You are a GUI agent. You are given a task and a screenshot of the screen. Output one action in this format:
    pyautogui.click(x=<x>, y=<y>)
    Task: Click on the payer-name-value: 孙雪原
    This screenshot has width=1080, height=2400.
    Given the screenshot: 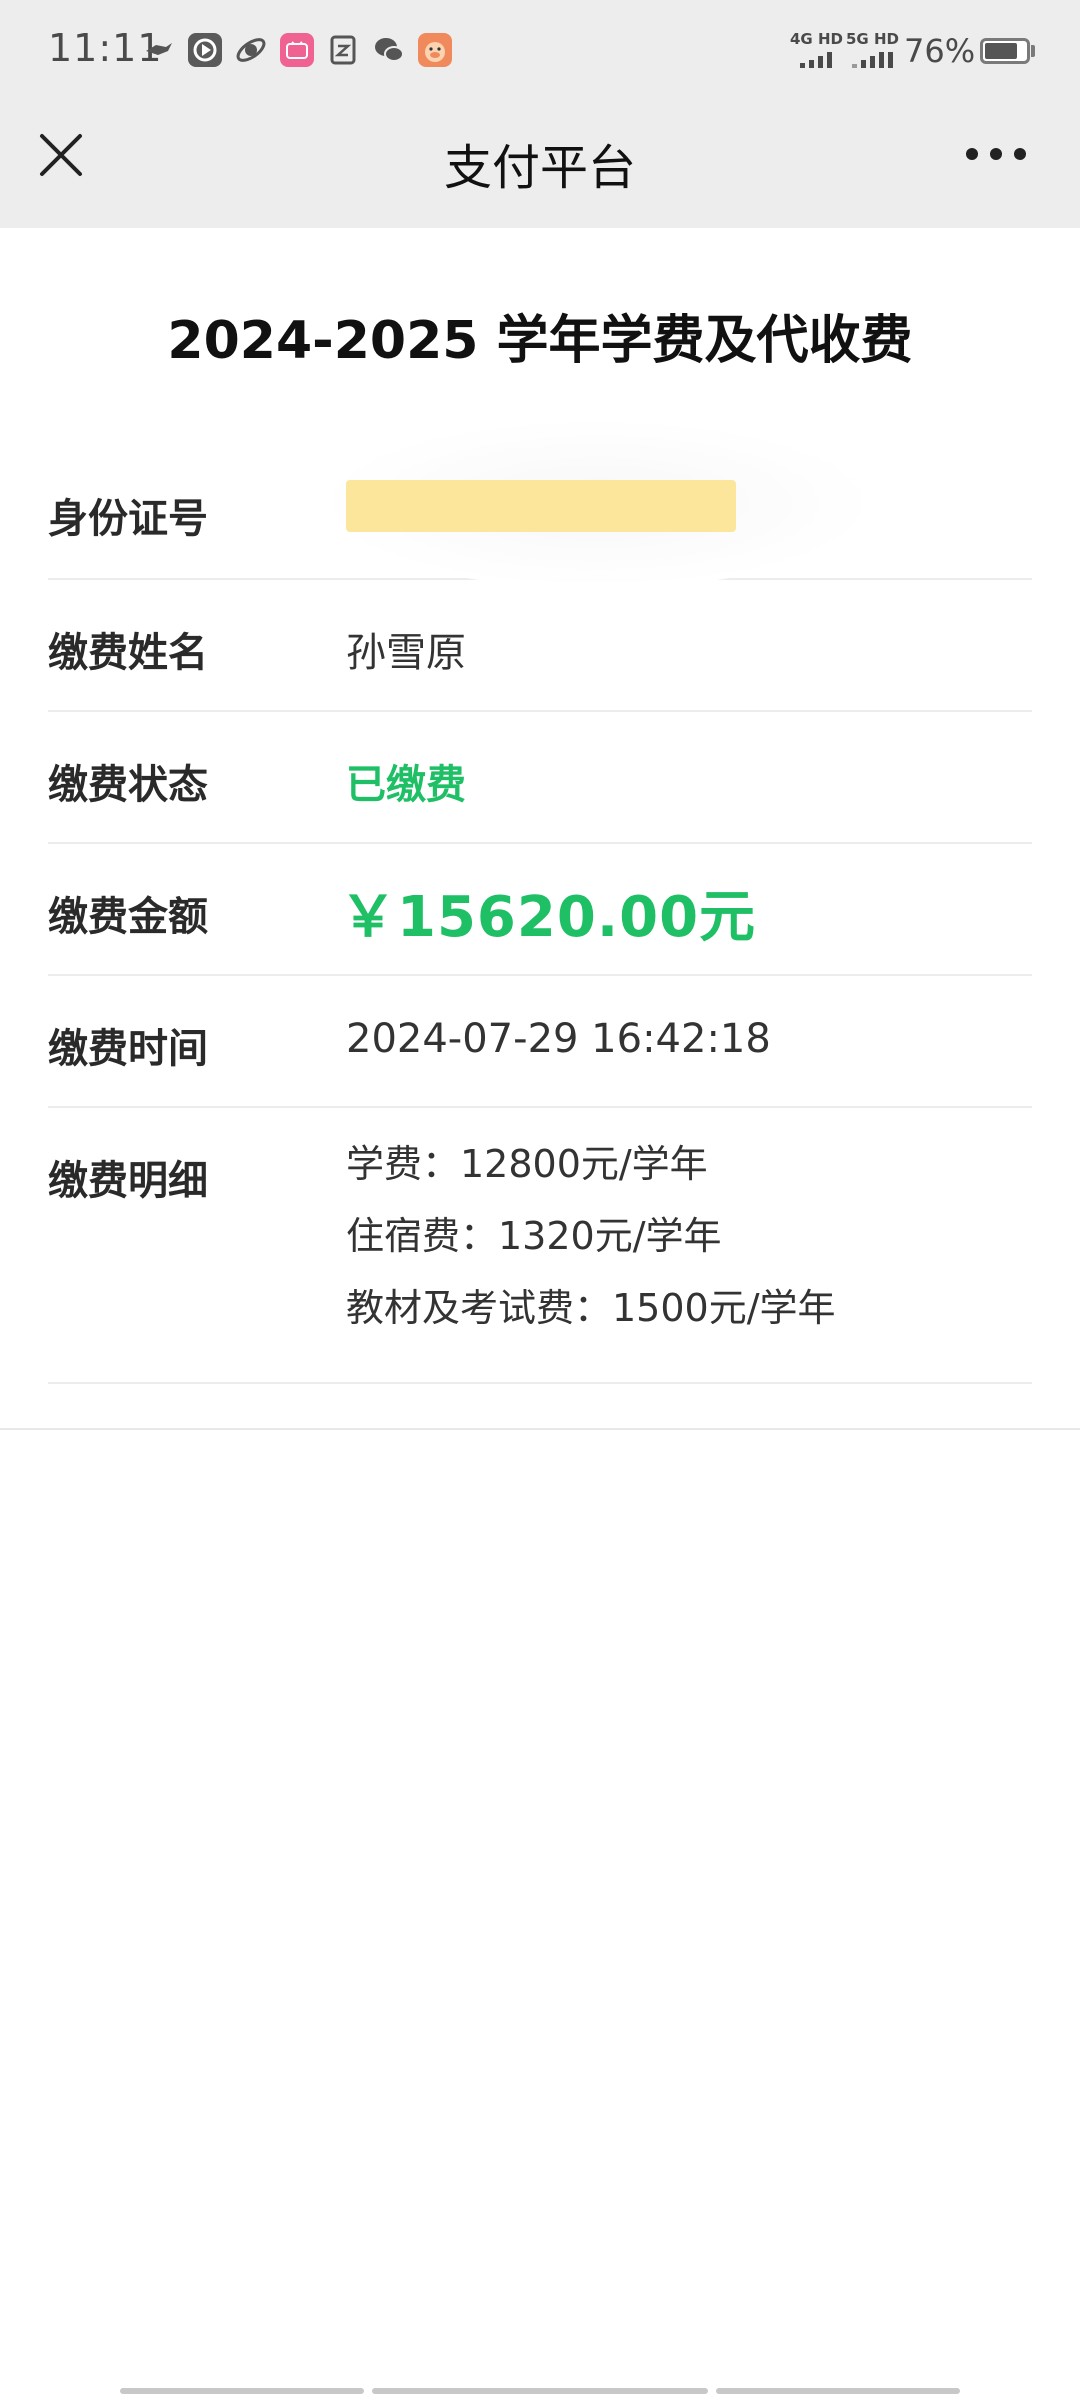 What is the action you would take?
    pyautogui.click(x=406, y=653)
    